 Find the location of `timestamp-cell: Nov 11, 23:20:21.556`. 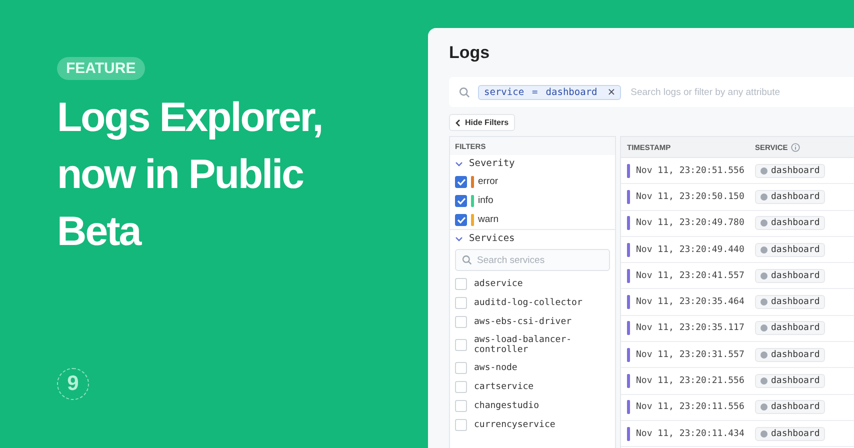

timestamp-cell: Nov 11, 23:20:21.556 is located at coordinates (690, 381).